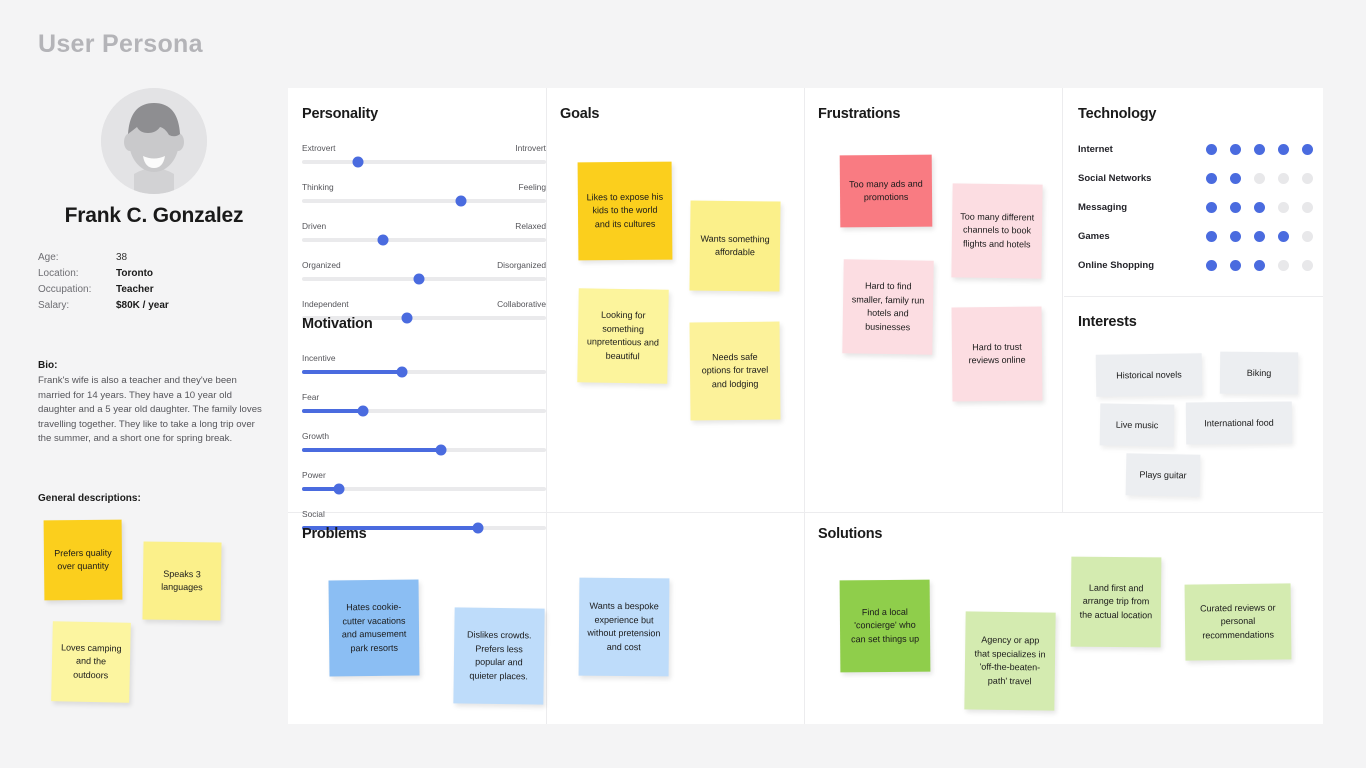  I want to click on sticky-note: Speaks 3 languages, so click(182, 581).